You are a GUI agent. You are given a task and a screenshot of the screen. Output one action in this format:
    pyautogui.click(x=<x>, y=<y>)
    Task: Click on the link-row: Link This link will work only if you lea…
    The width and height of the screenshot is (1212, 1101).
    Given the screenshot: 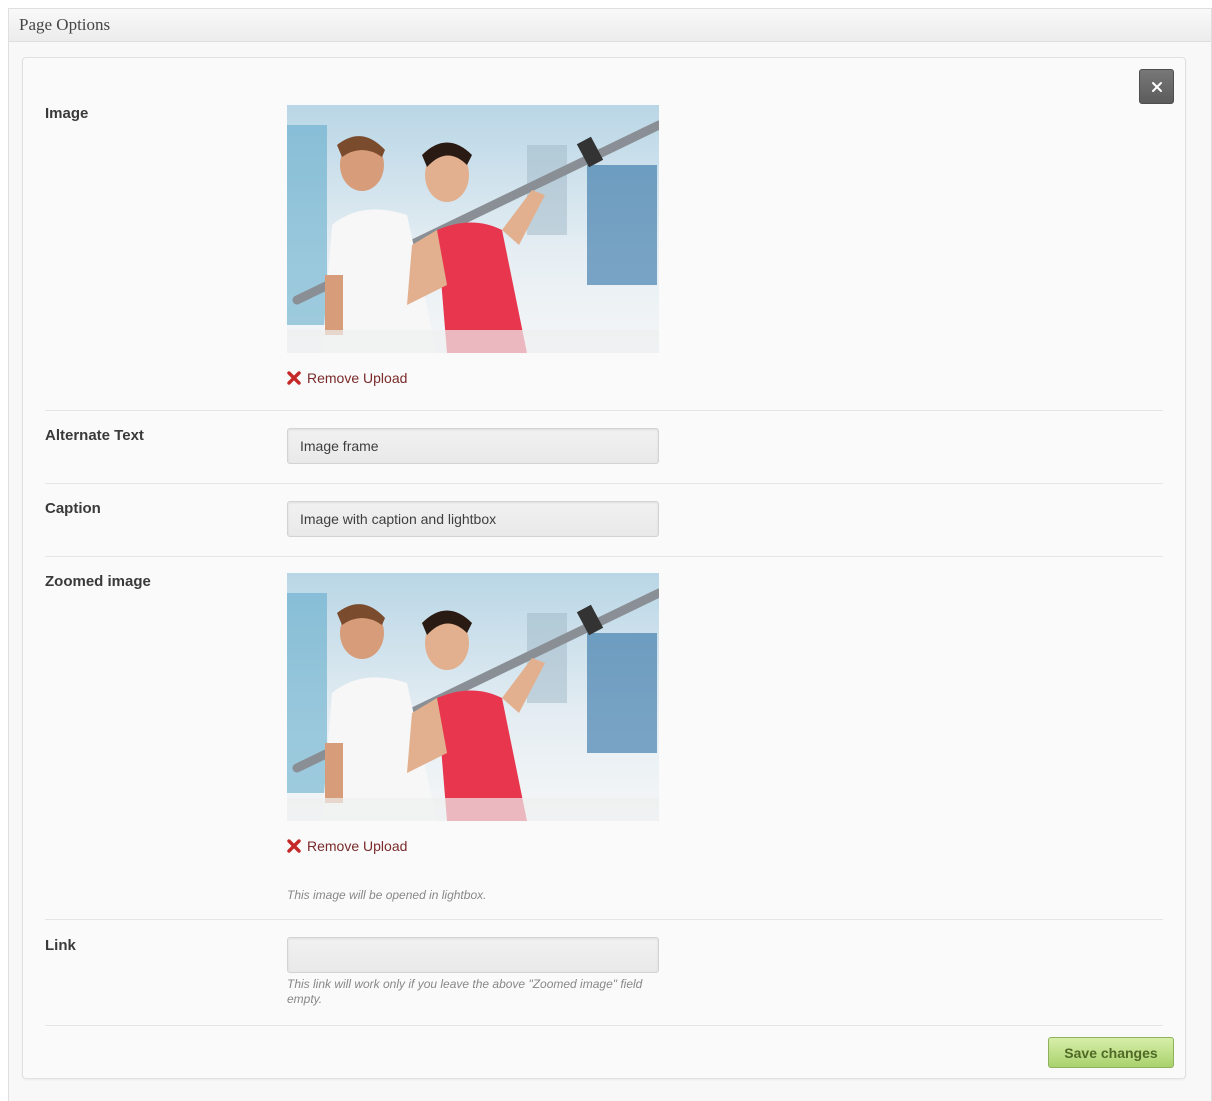 What is the action you would take?
    pyautogui.click(x=604, y=973)
    